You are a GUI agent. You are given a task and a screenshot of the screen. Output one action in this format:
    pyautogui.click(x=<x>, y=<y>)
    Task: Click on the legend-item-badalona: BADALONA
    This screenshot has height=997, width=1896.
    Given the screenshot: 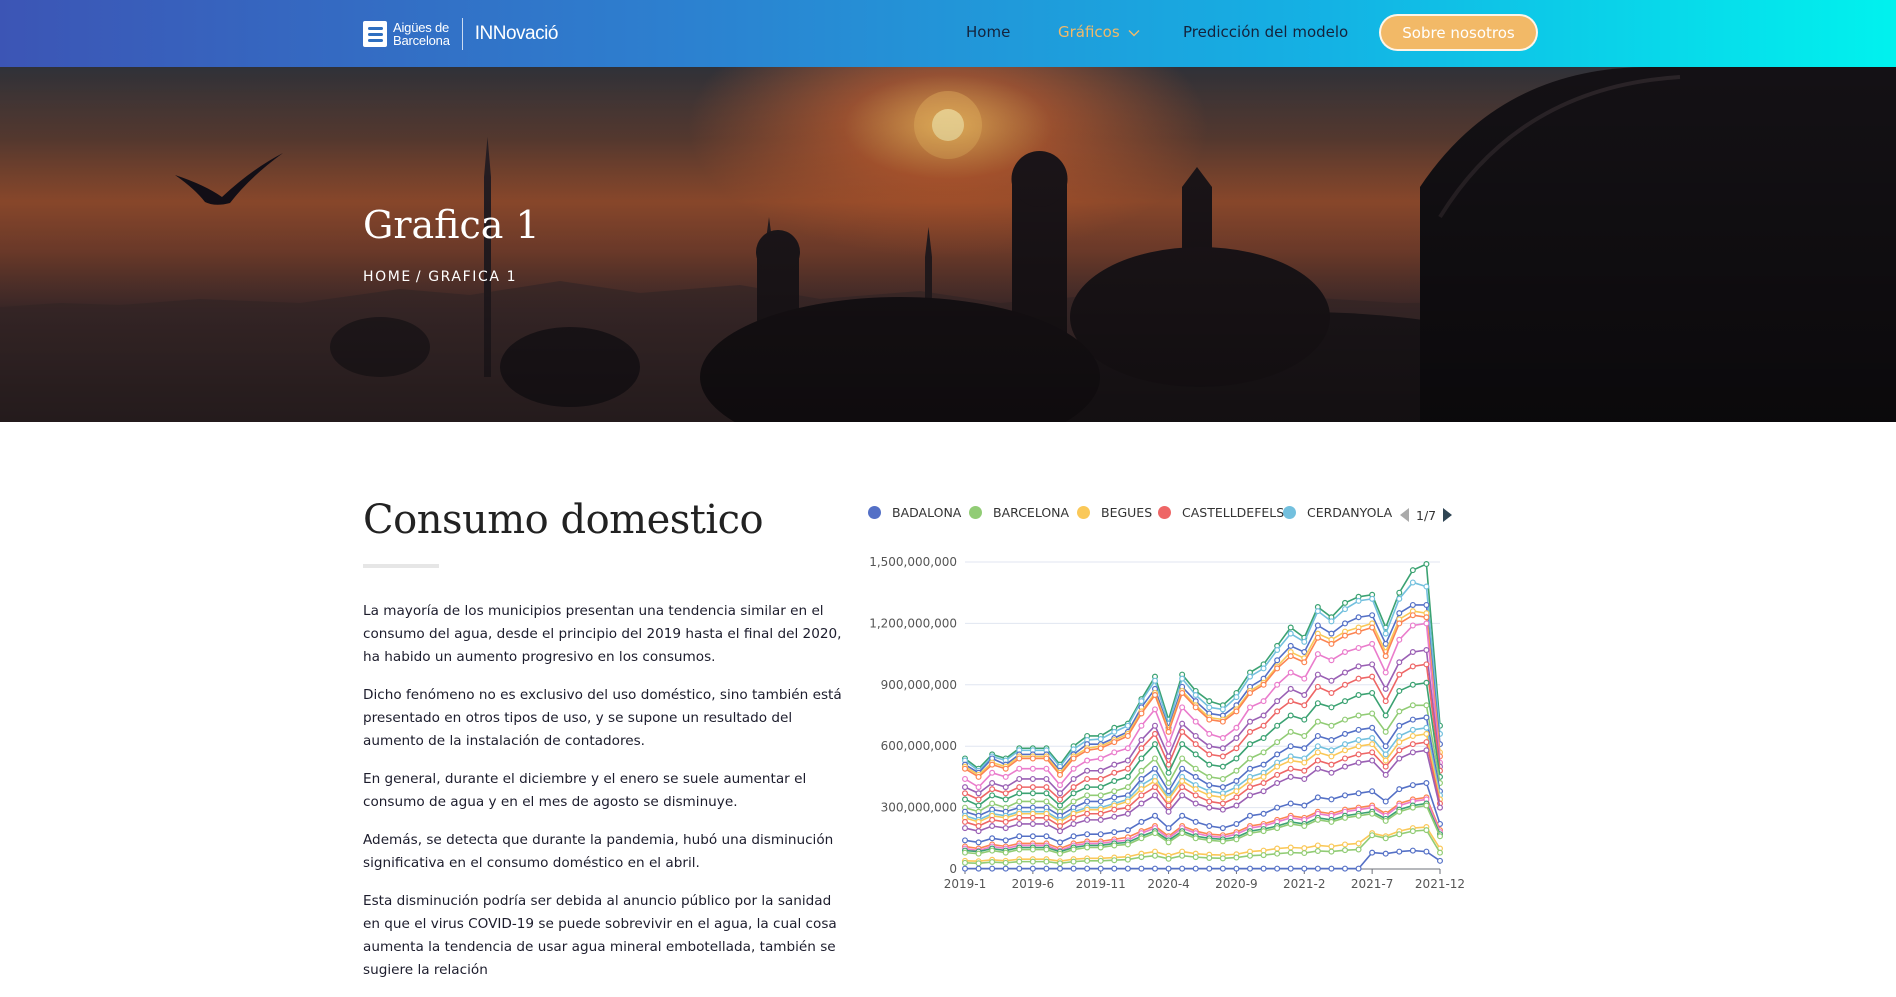 What is the action you would take?
    pyautogui.click(x=914, y=512)
    